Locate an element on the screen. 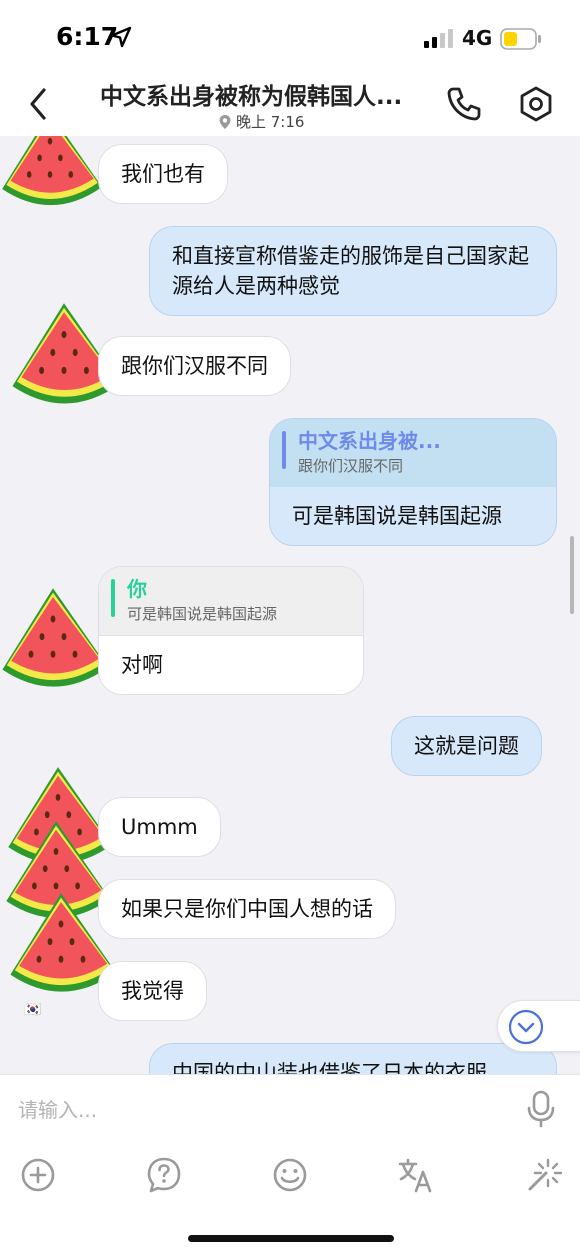 The width and height of the screenshot is (580, 1255). quote-preview: 中文系出身被... 跟你们汉服不同 is located at coordinates (413, 453).